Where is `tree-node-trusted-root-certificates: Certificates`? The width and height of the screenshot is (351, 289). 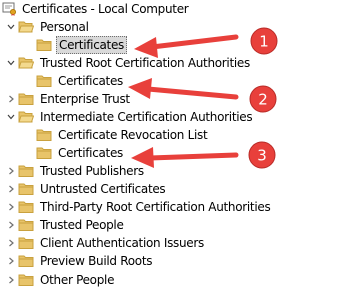 tree-node-trusted-root-certificates: Certificates is located at coordinates (80, 81).